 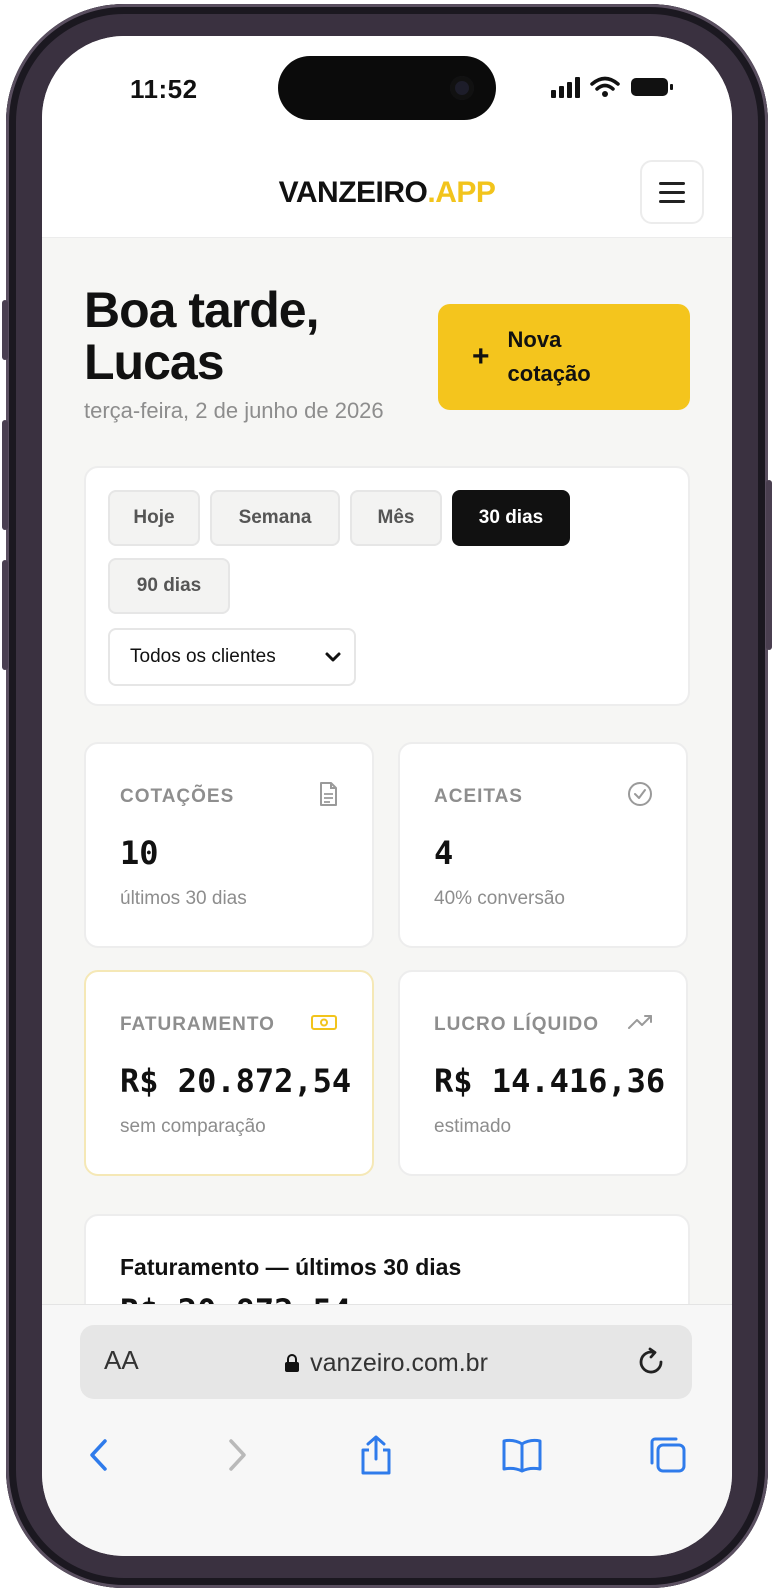 I want to click on status-icons, so click(x=612, y=87).